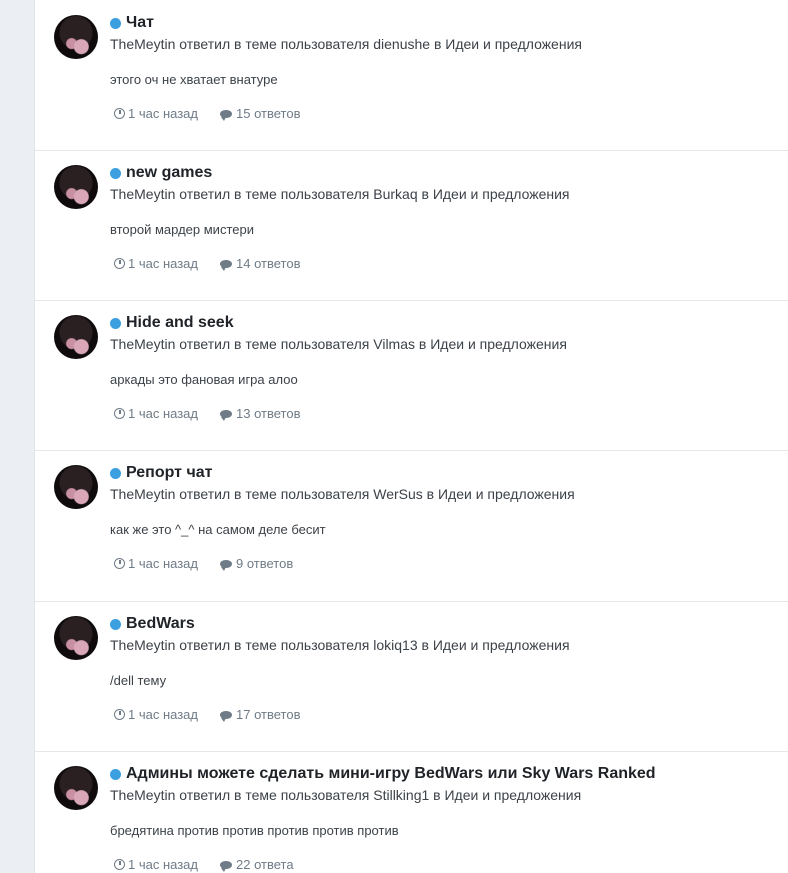  I want to click on item-stats: 1 час назад 22 ответа, so click(215, 864).